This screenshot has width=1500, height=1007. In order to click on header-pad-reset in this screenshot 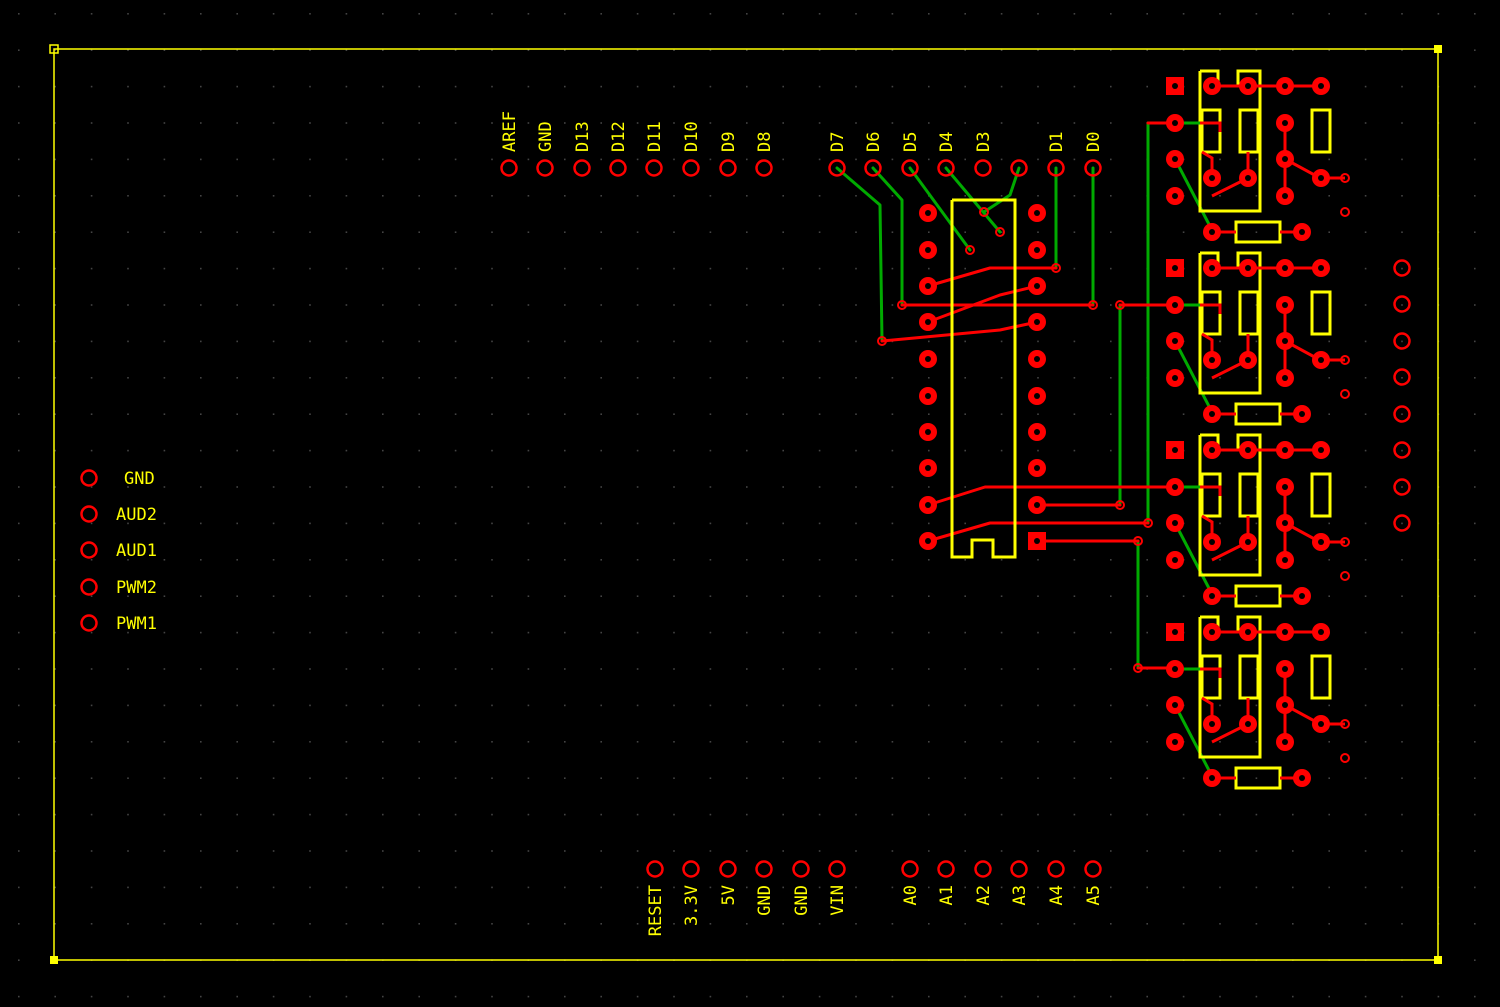, I will do `click(655, 869)`.